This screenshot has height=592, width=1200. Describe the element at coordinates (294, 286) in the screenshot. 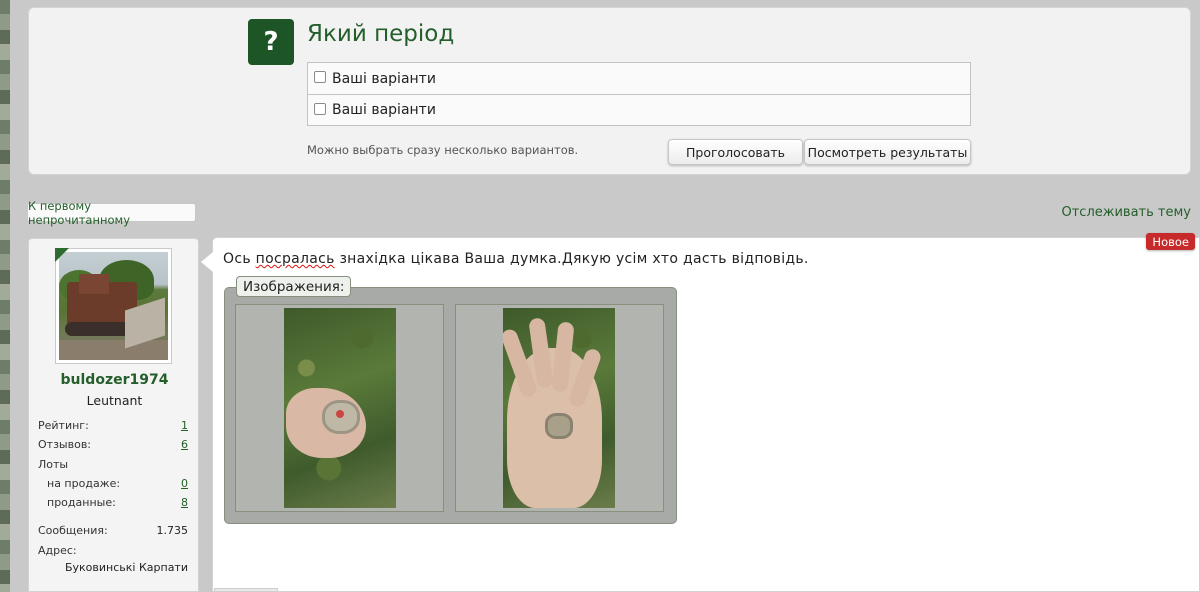

I see `attachments-legend: Изображения:` at that location.